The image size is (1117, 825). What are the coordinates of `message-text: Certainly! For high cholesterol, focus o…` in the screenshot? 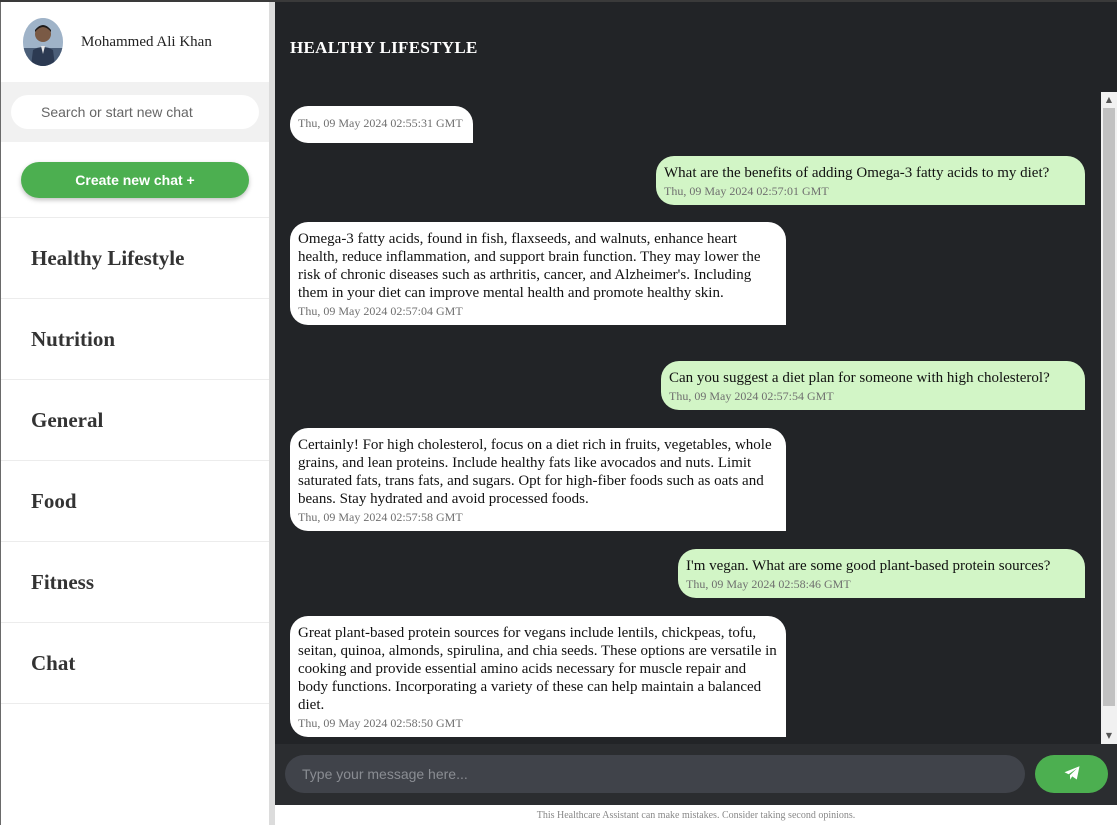 It's located at (535, 472).